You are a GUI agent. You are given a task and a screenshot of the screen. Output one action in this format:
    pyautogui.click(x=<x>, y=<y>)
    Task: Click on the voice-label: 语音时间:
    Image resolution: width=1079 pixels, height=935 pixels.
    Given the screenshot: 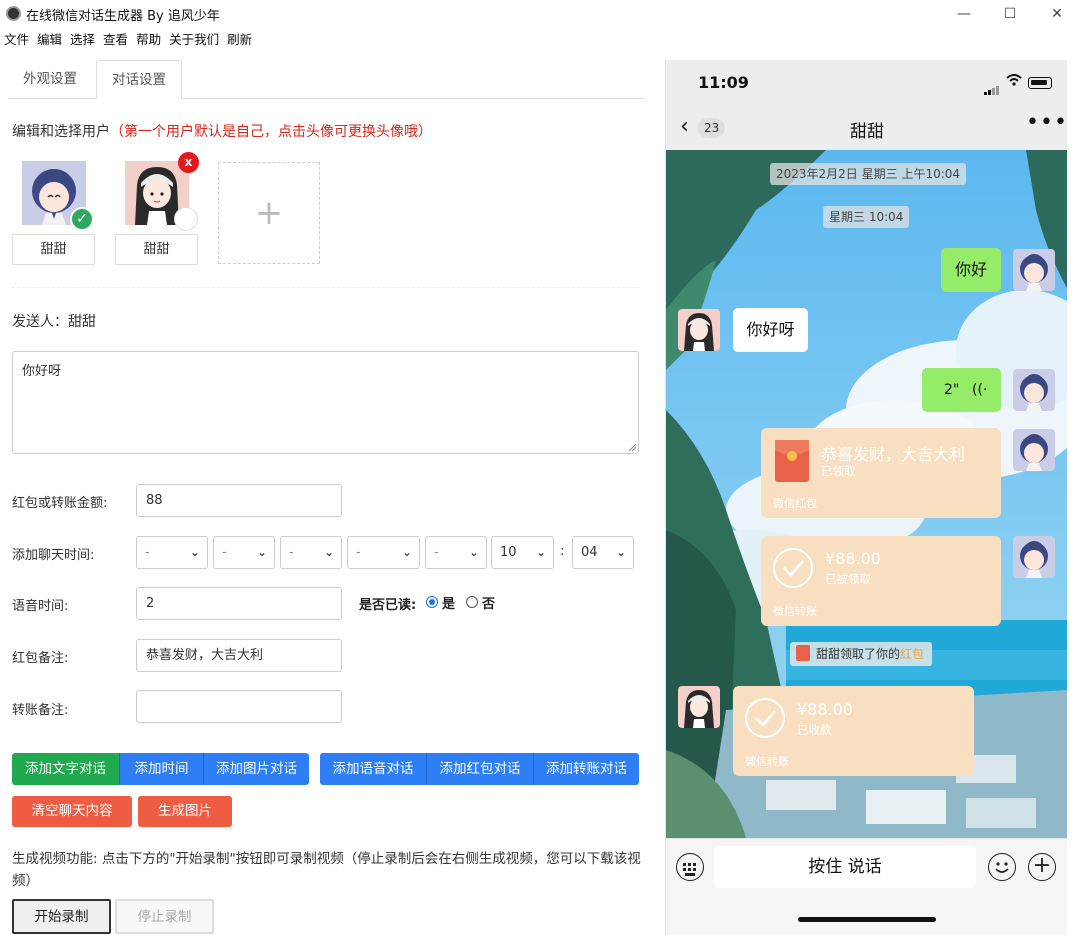 What is the action you would take?
    pyautogui.click(x=40, y=606)
    